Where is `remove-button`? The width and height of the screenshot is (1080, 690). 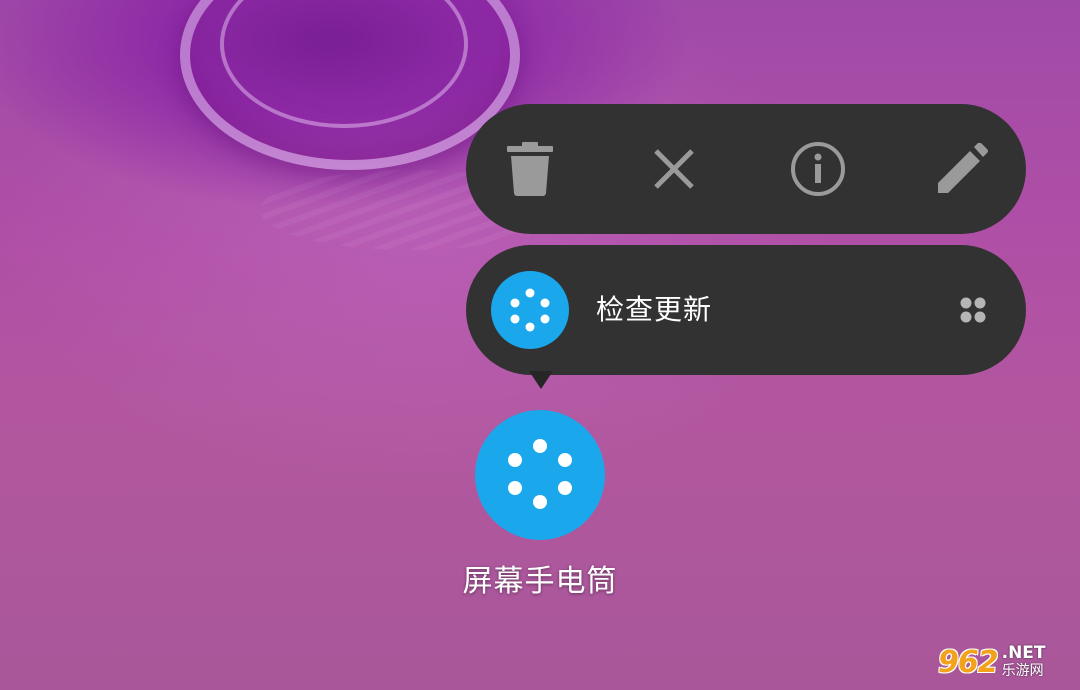 remove-button is located at coordinates (530, 169).